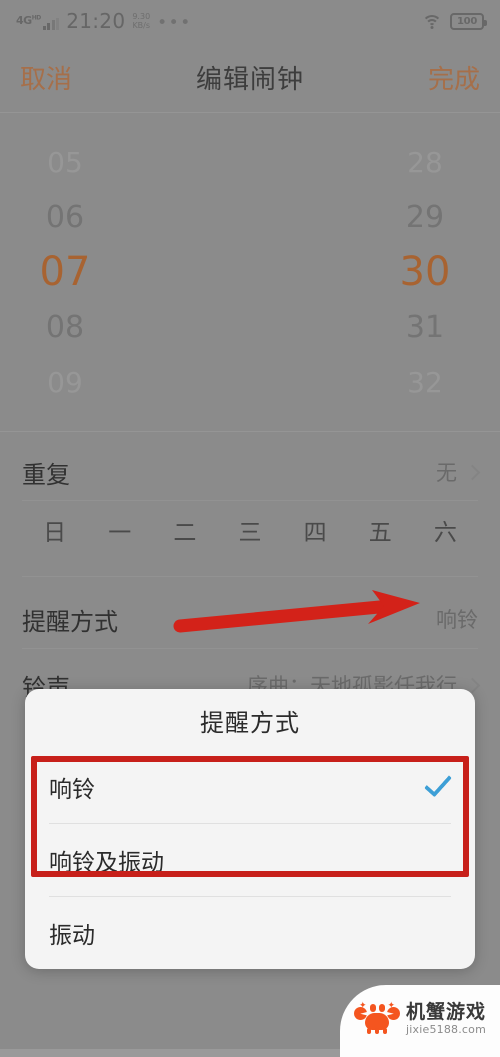 This screenshot has height=1057, width=500. I want to click on battery-level-label: 100, so click(467, 21).